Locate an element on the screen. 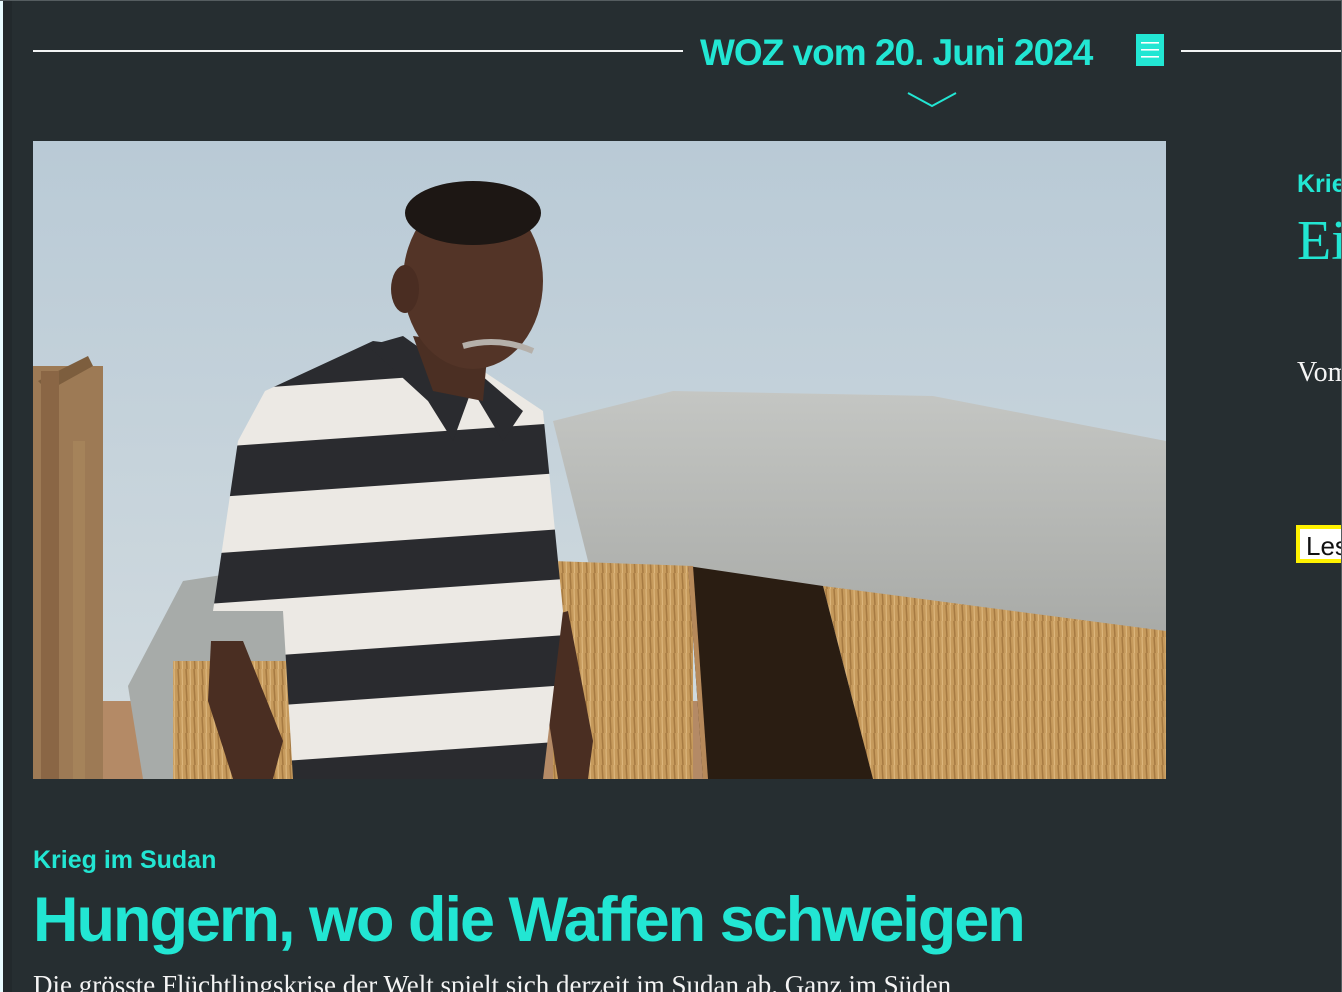 The image size is (1342, 992). menu-button is located at coordinates (1150, 50).